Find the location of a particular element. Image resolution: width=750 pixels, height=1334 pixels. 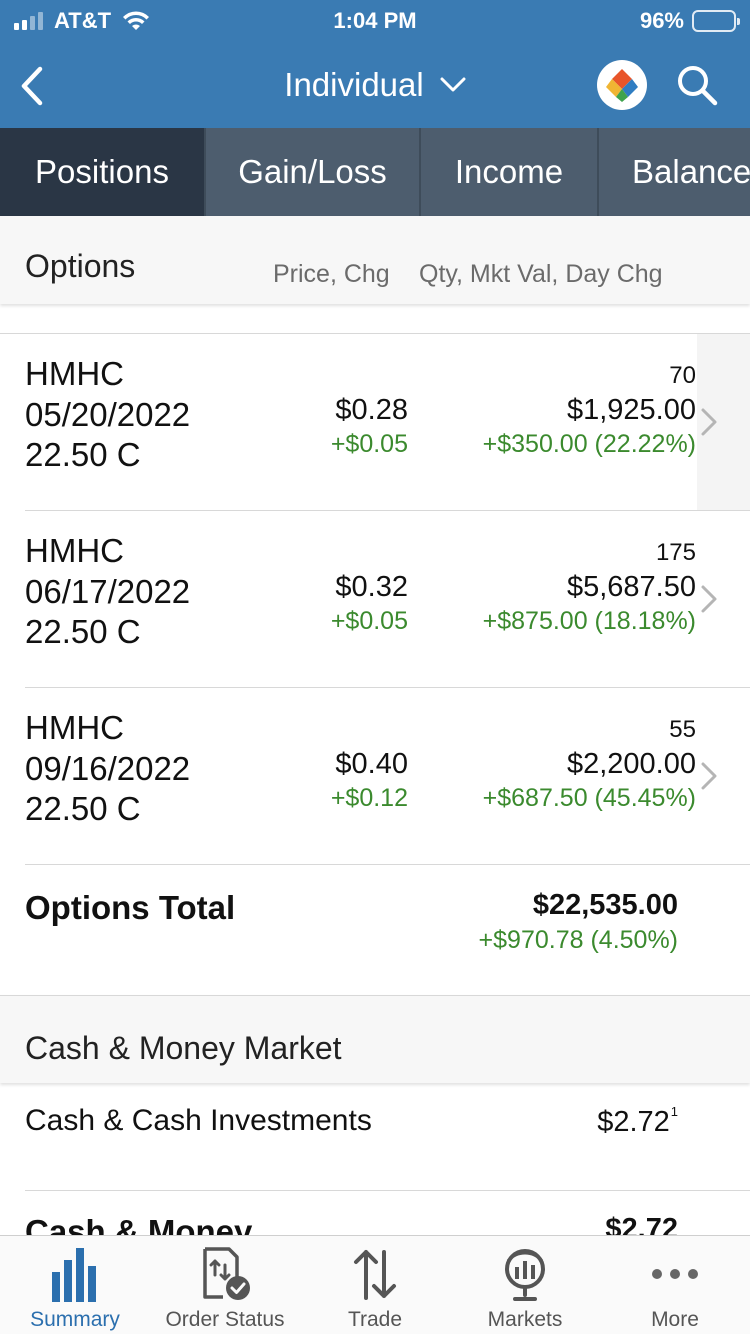

tab-balance: Balance is located at coordinates (674, 172).